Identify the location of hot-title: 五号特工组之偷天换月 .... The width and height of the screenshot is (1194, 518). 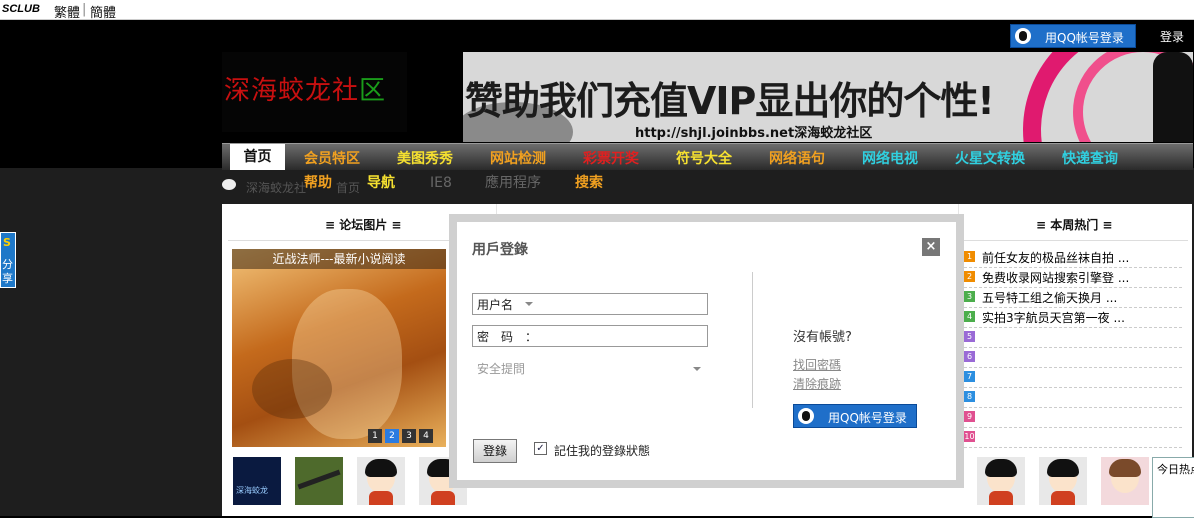
(1049, 297).